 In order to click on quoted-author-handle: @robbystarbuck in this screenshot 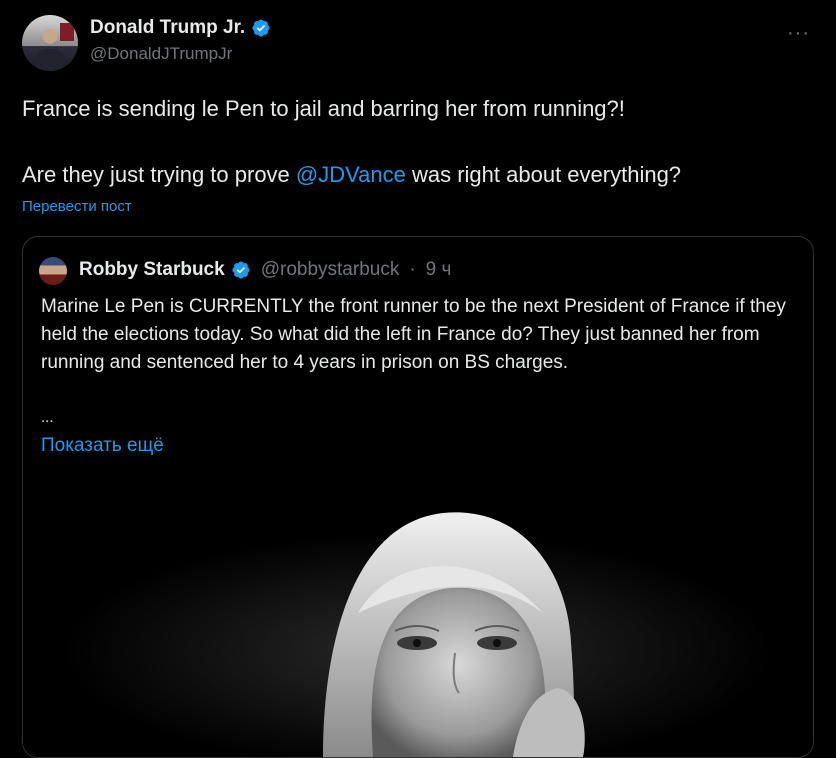, I will do `click(330, 270)`.